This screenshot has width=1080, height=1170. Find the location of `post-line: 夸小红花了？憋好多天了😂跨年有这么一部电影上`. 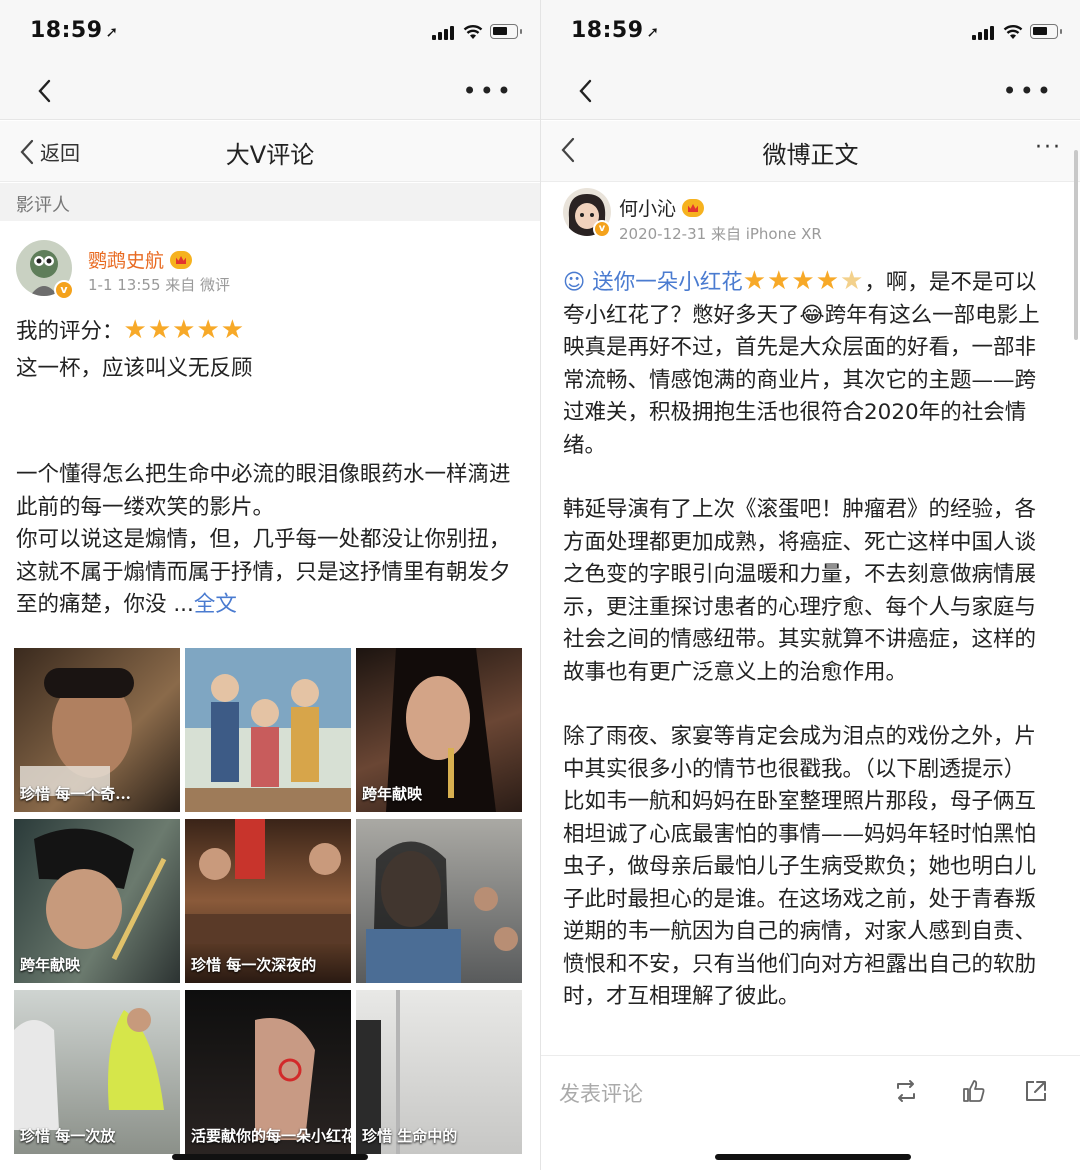

post-line: 夸小红花了？憋好多天了😂跨年有这么一部电影上 is located at coordinates (801, 315).